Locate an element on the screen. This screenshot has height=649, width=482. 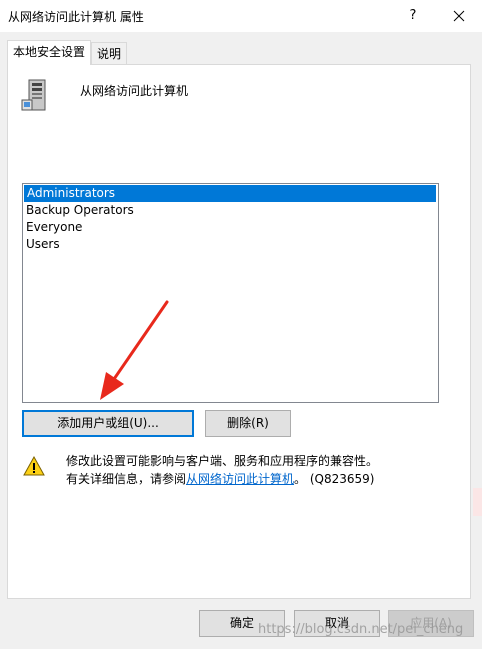
server-icon is located at coordinates (33, 95).